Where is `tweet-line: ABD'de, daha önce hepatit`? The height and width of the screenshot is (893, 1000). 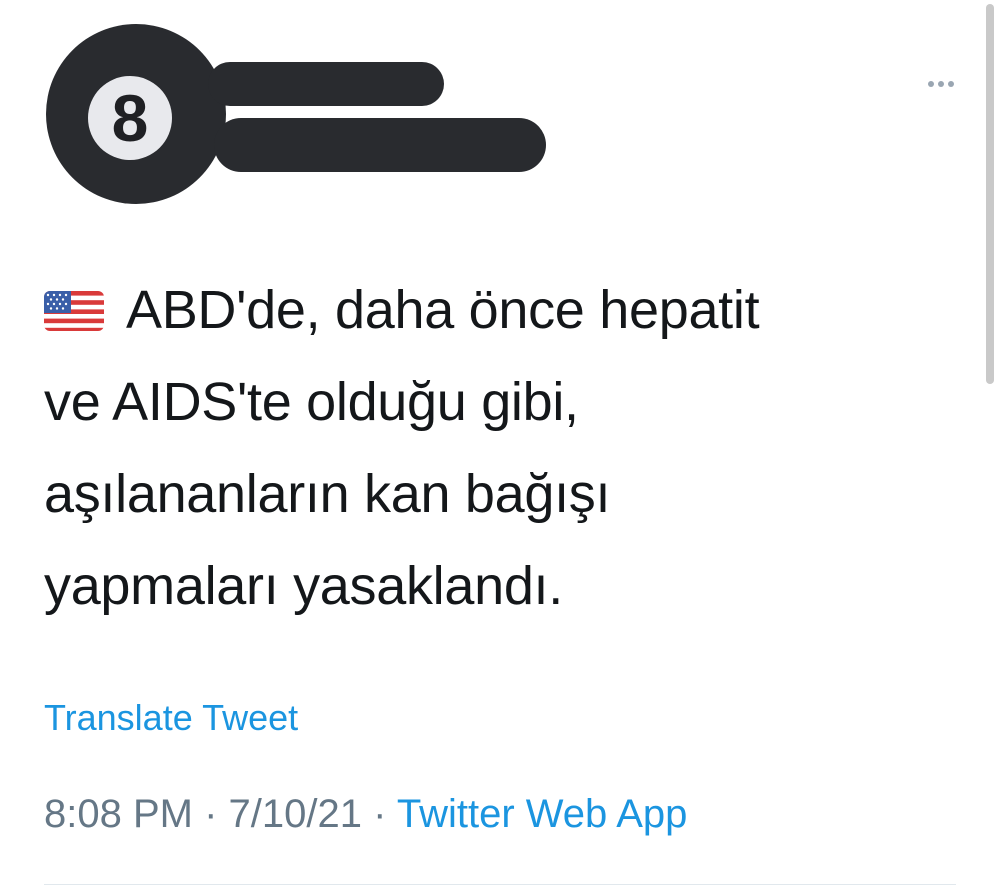 tweet-line: ABD'de, daha önce hepatit is located at coordinates (494, 310).